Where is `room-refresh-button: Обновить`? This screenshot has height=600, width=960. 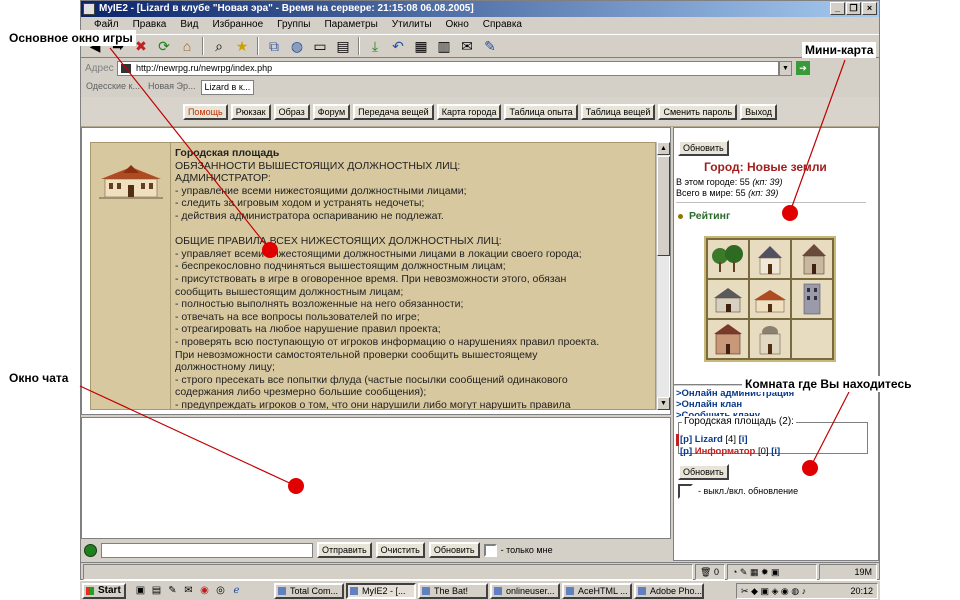
room-refresh-button: Обновить is located at coordinates (703, 472).